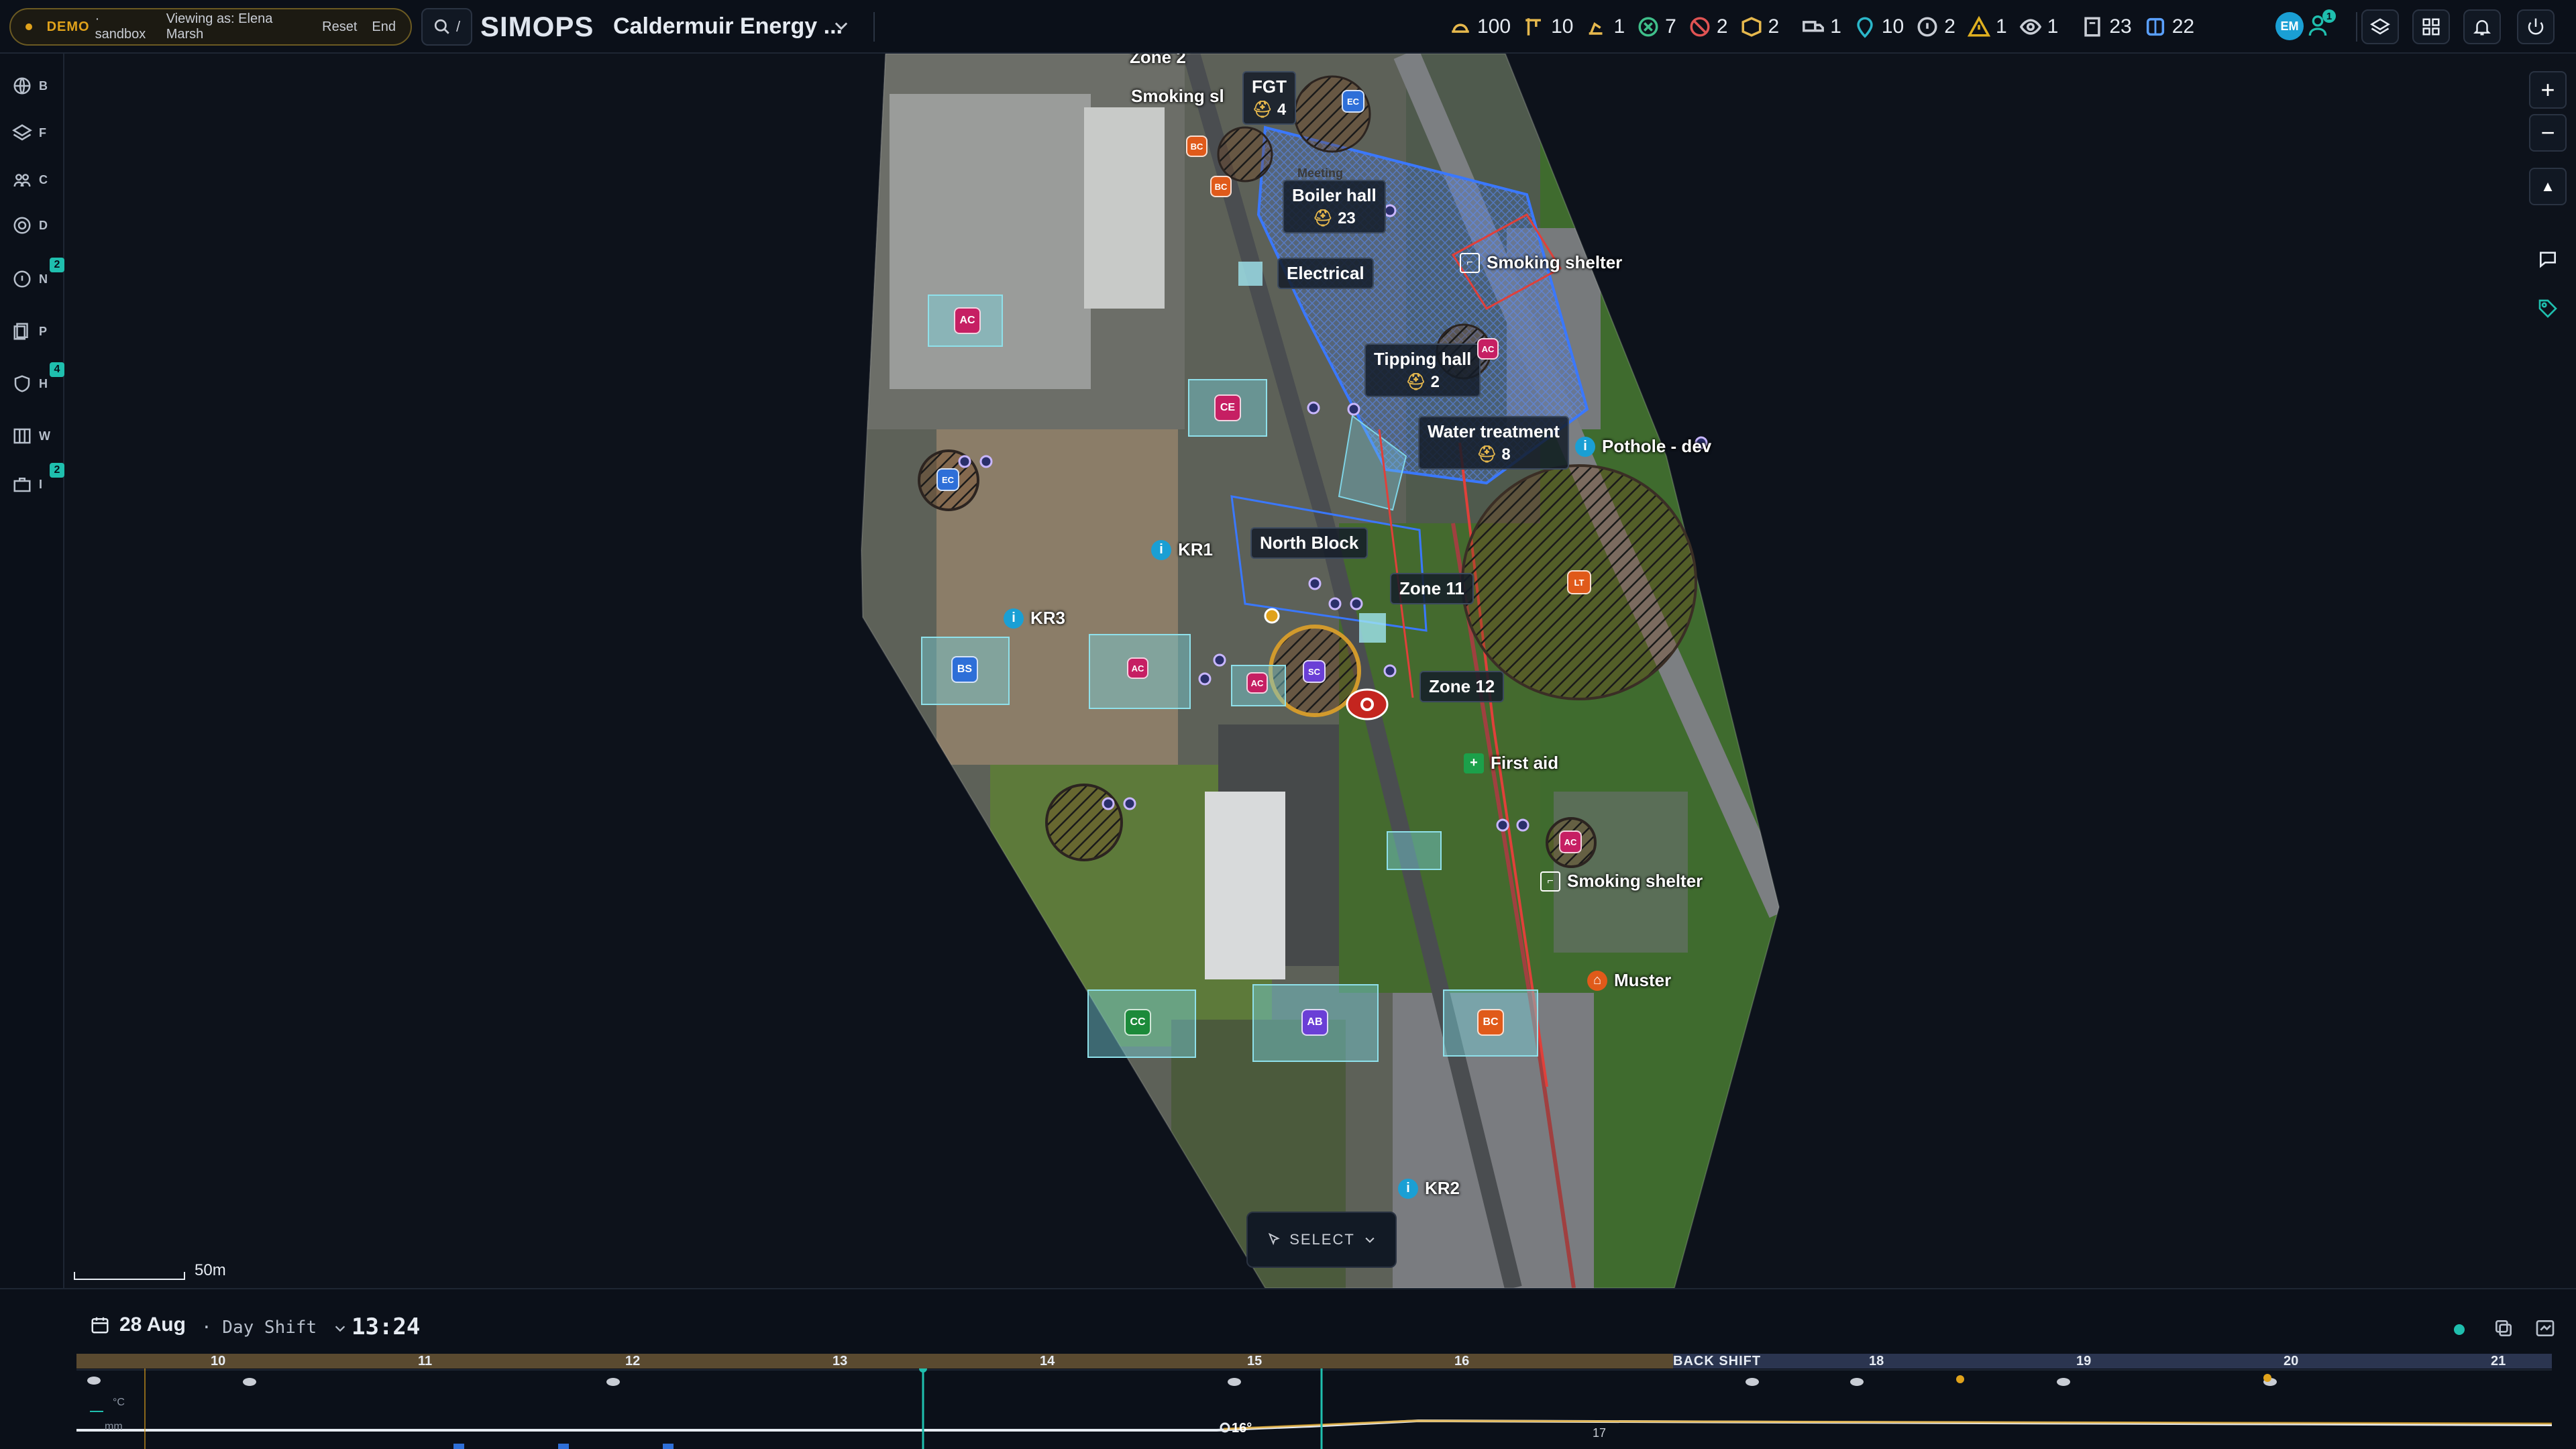 The image size is (2576, 1449). I want to click on pin-kr1: i KR1, so click(1182, 549).